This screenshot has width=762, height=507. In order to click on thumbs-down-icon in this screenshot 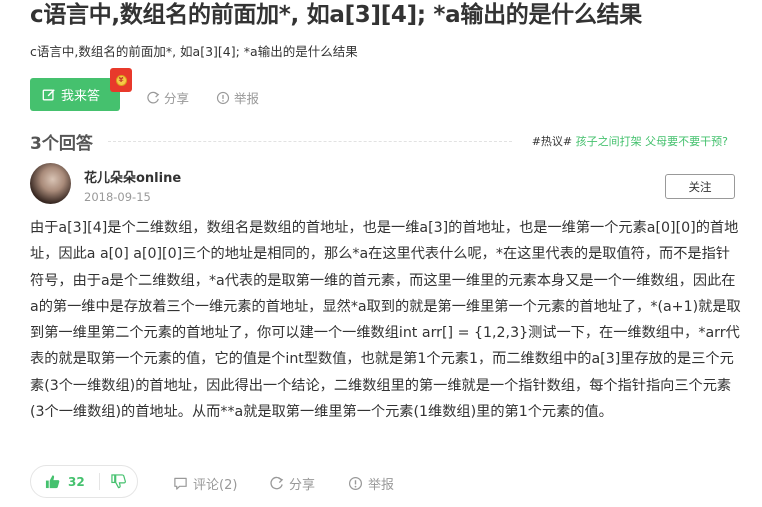, I will do `click(118, 481)`.